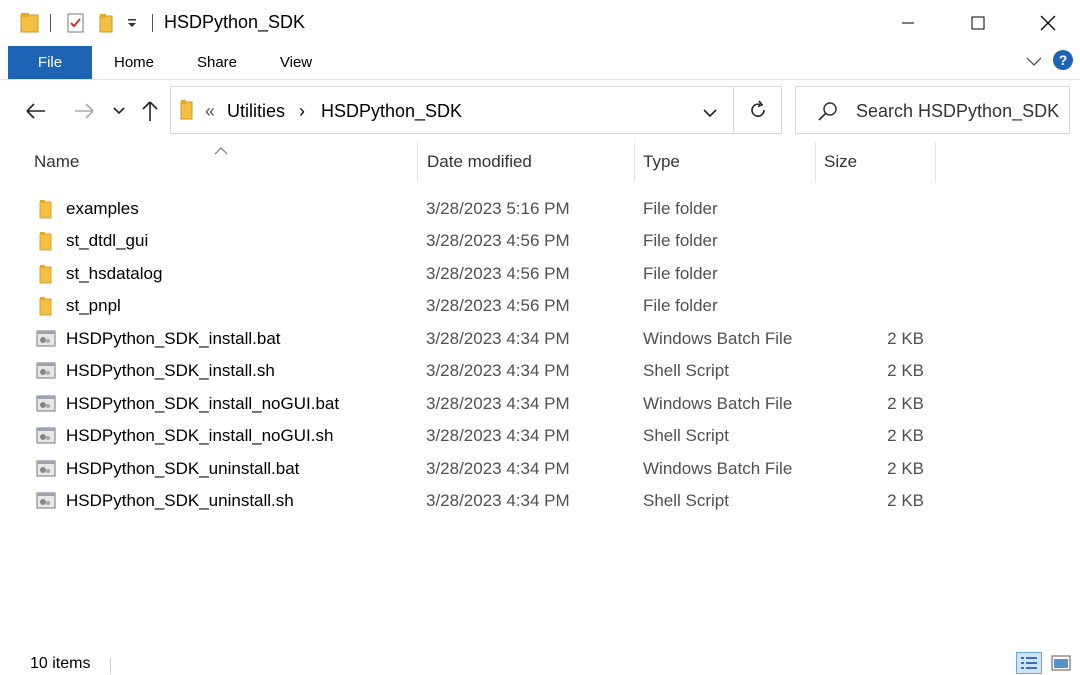 This screenshot has width=1080, height=675. What do you see at coordinates (540, 63) in the screenshot?
I see `ribbon-tabs: File Home Share View ?` at bounding box center [540, 63].